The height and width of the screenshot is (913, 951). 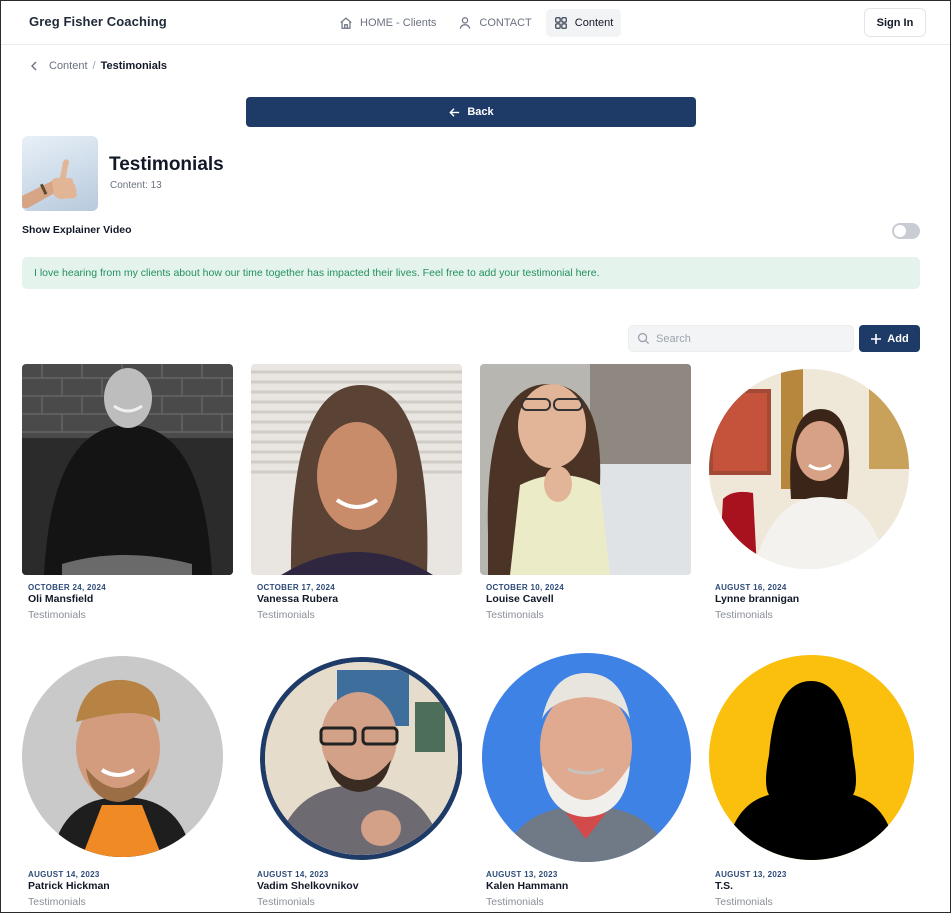 I want to click on nav-contact: CONTACT, so click(x=494, y=23).